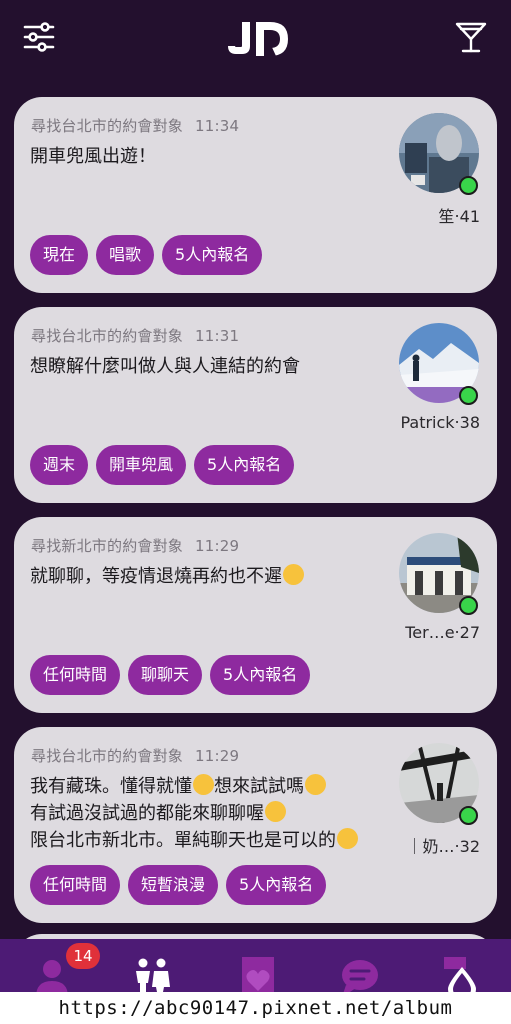 Image resolution: width=511 pixels, height=1024 pixels. I want to click on post-line: 就聊聊，等疫情退燒再約也不遲, so click(200, 576).